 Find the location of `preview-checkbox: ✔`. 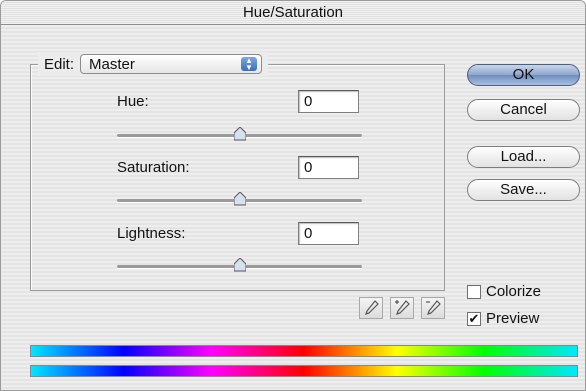

preview-checkbox: ✔ is located at coordinates (474, 318).